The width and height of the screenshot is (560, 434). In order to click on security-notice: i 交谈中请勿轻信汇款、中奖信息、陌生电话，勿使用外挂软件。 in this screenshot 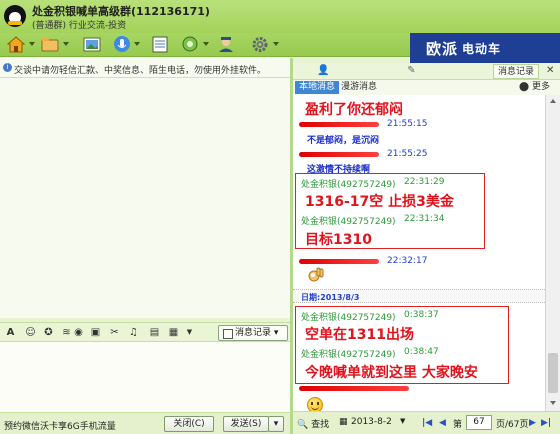, I will do `click(145, 68)`.